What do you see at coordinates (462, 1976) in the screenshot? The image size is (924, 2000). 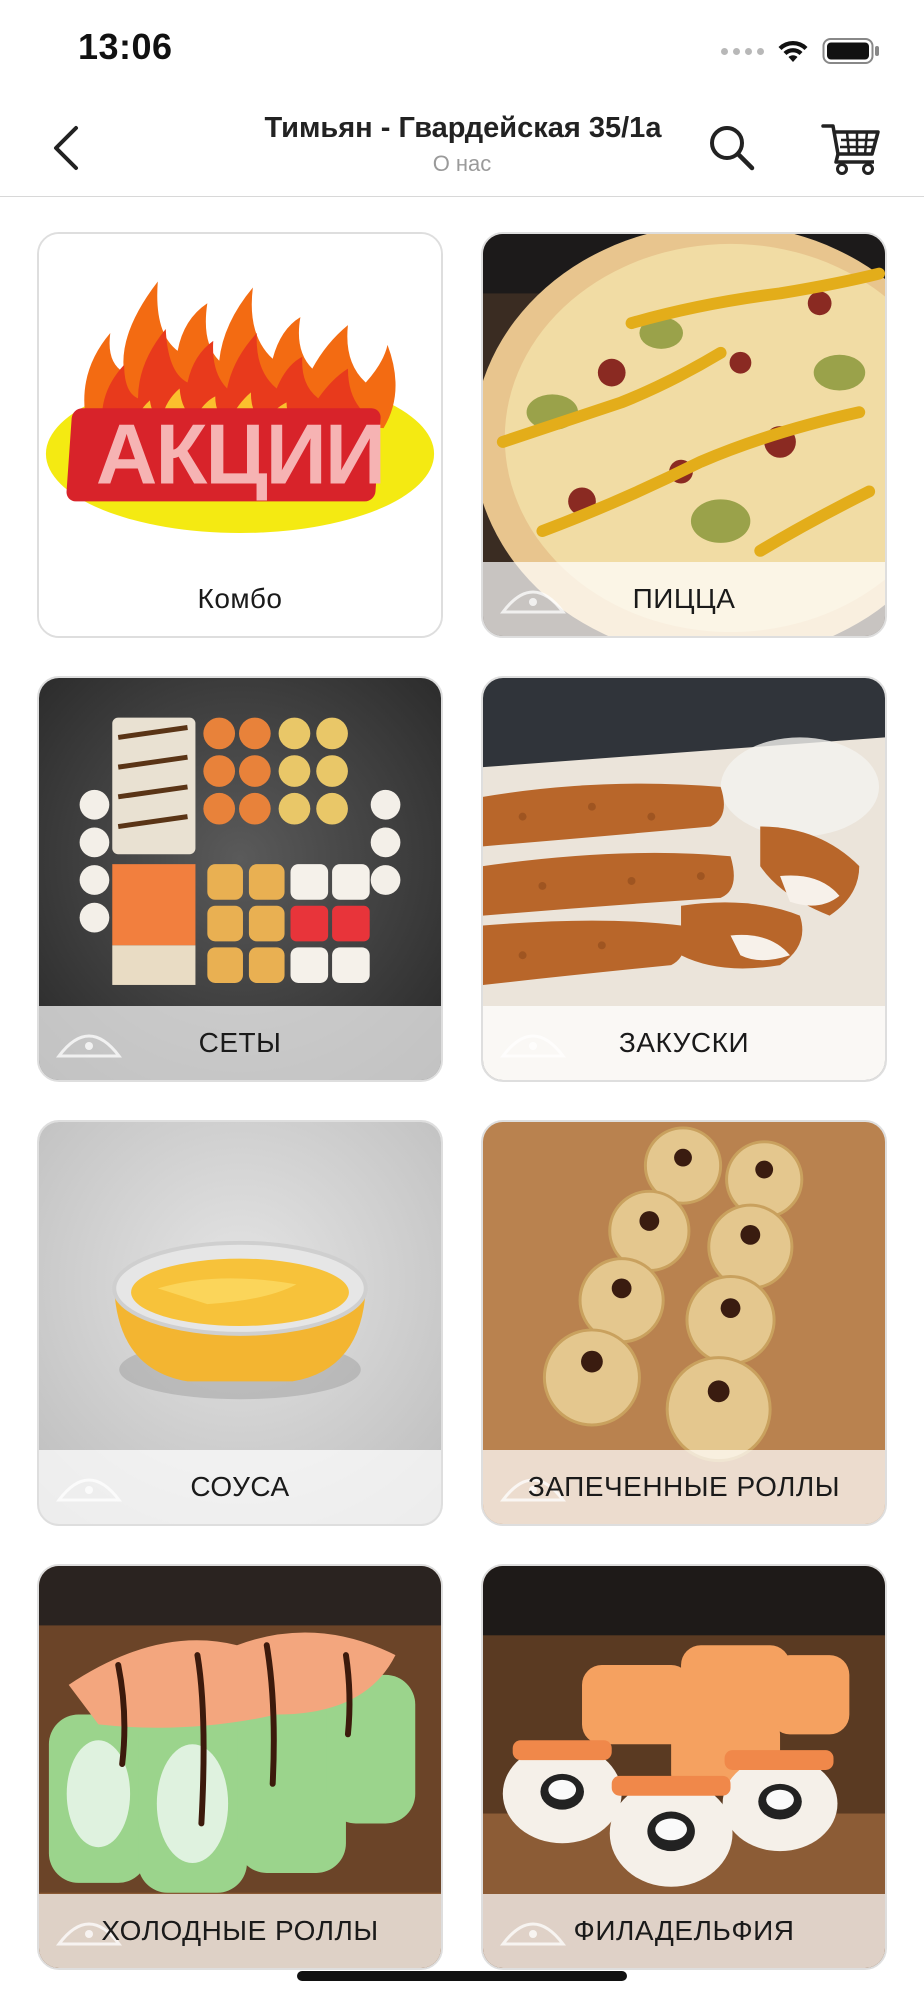 I see `home-indicator` at bounding box center [462, 1976].